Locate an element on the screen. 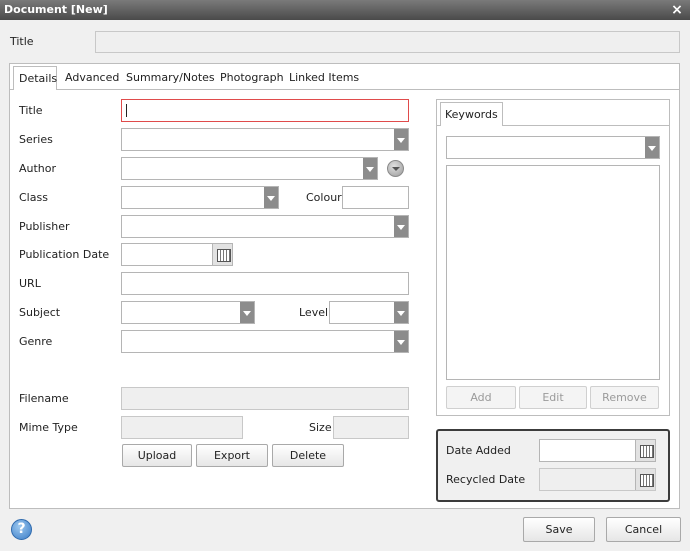 The image size is (690, 551). keyword-add-button: Add is located at coordinates (481, 397).